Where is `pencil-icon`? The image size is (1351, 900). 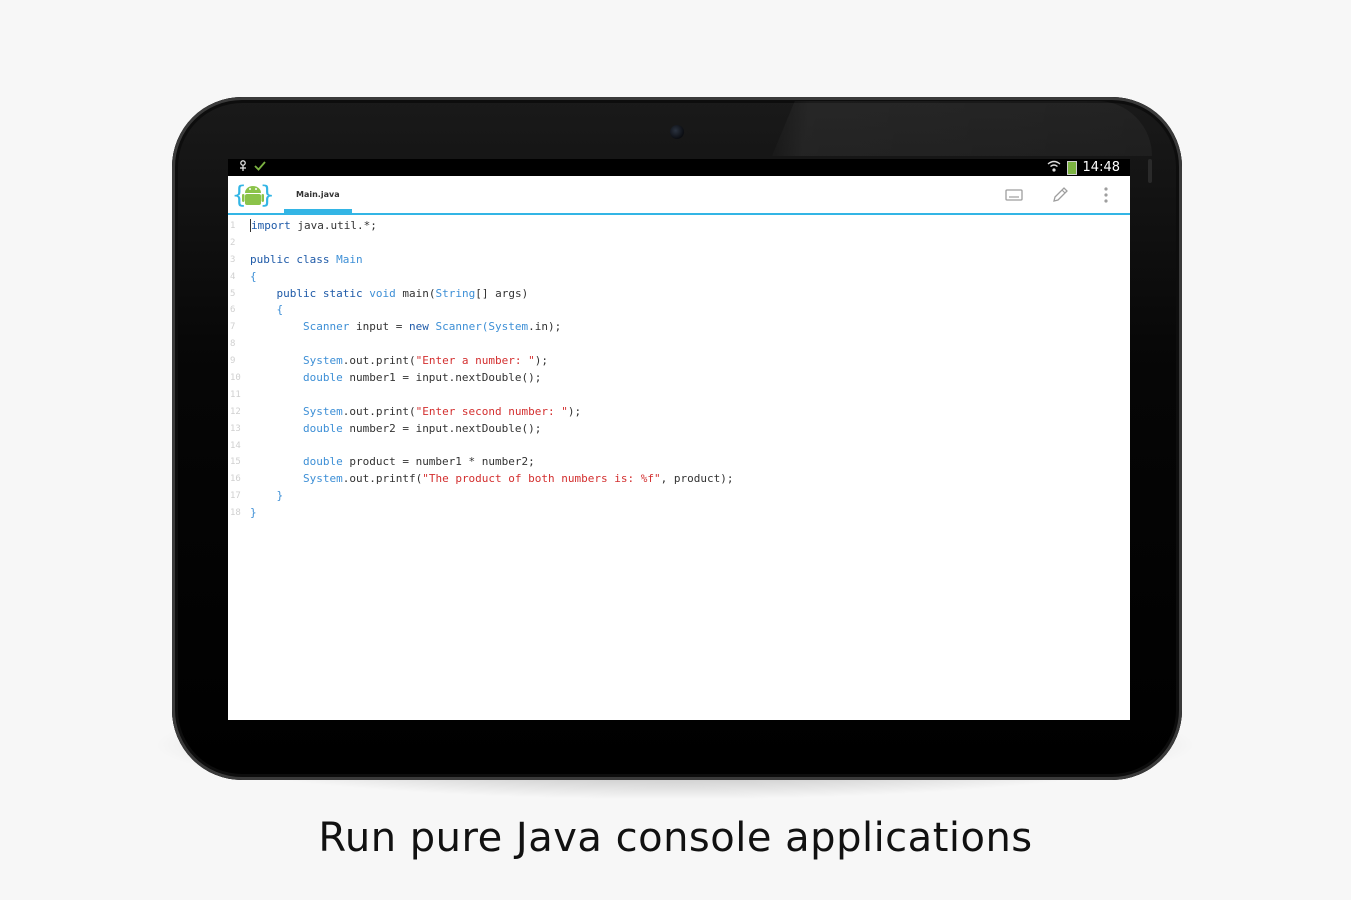
pencil-icon is located at coordinates (1060, 195).